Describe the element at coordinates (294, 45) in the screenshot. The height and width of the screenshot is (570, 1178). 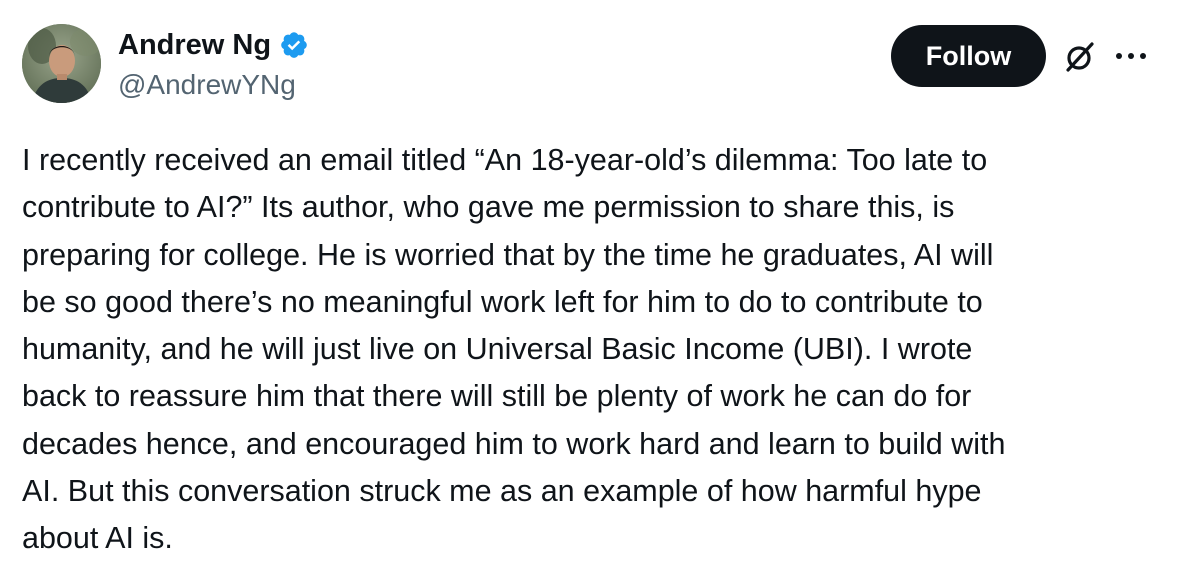
I see `verified-badge-icon` at that location.